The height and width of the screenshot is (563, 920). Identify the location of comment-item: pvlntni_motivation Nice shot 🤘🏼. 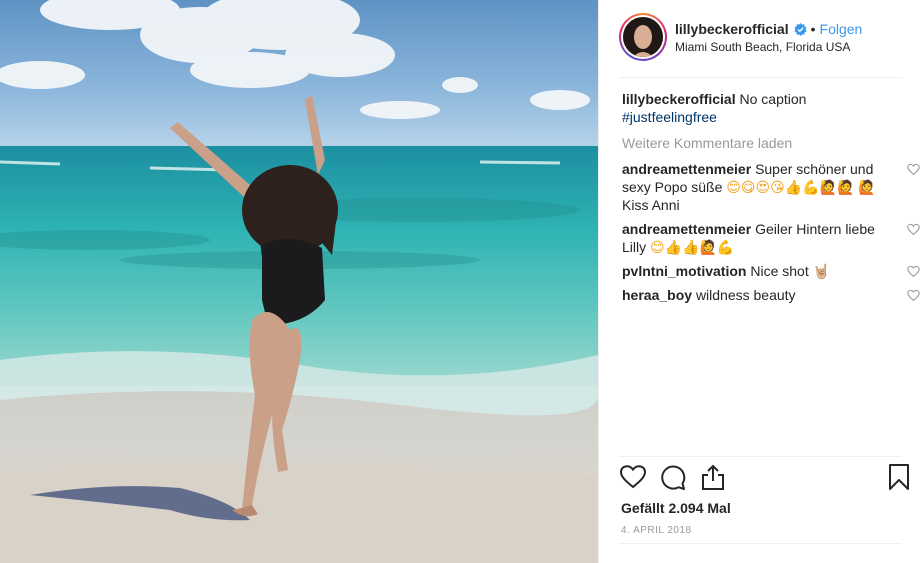
(771, 271).